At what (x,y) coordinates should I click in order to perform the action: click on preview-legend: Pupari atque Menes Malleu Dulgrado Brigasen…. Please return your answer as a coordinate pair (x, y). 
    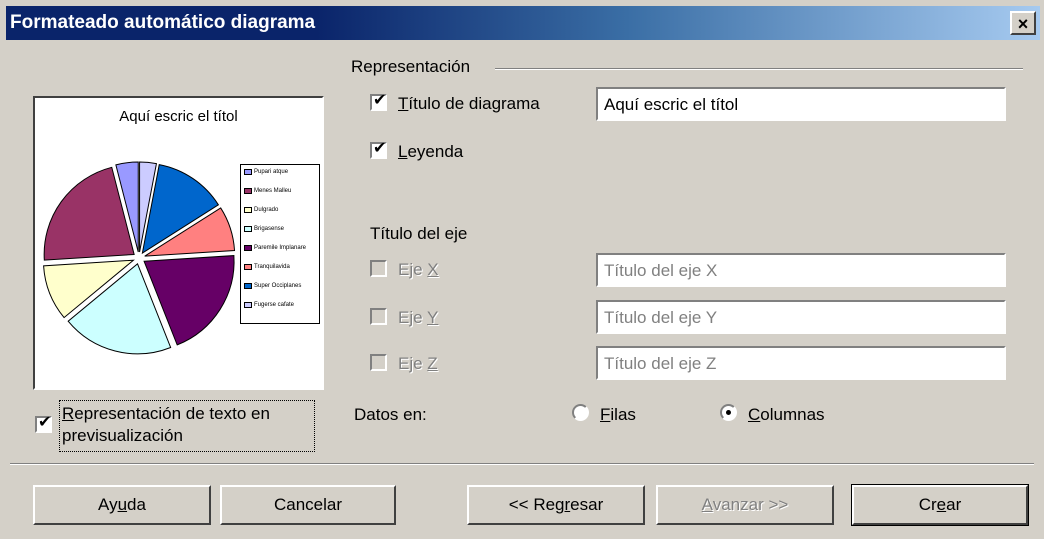
    Looking at the image, I should click on (280, 244).